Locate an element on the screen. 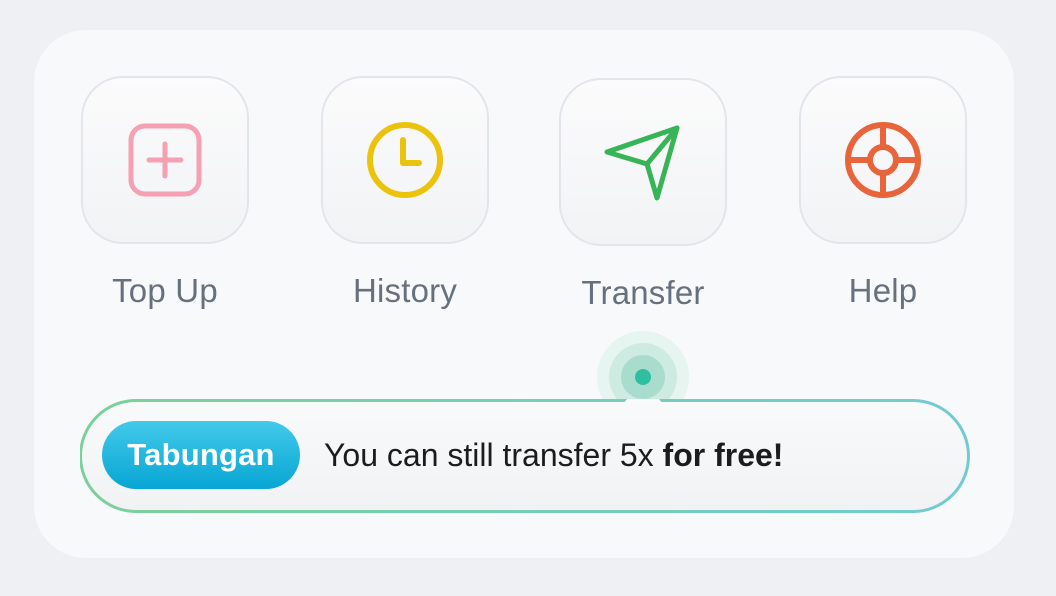 This screenshot has height=596, width=1056. tabungan-badge: Tabungan is located at coordinates (201, 455).